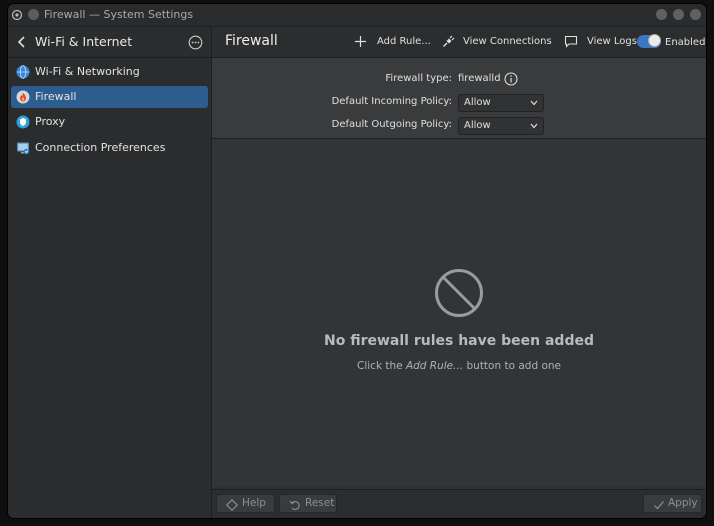 The image size is (714, 526). Describe the element at coordinates (511, 79) in the screenshot. I see `info-icon` at that location.